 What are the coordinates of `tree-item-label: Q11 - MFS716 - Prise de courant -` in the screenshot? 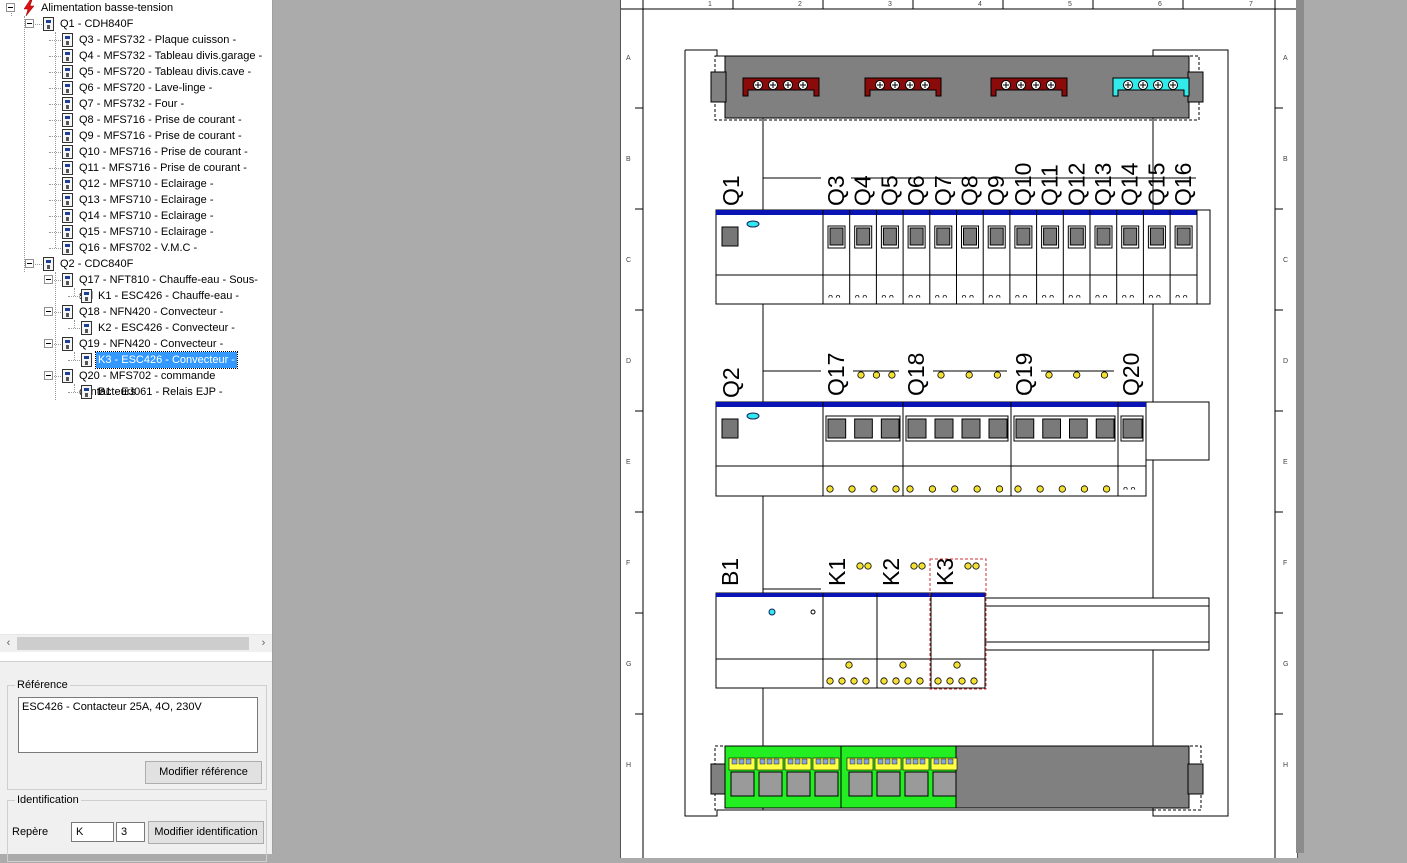 It's located at (163, 168).